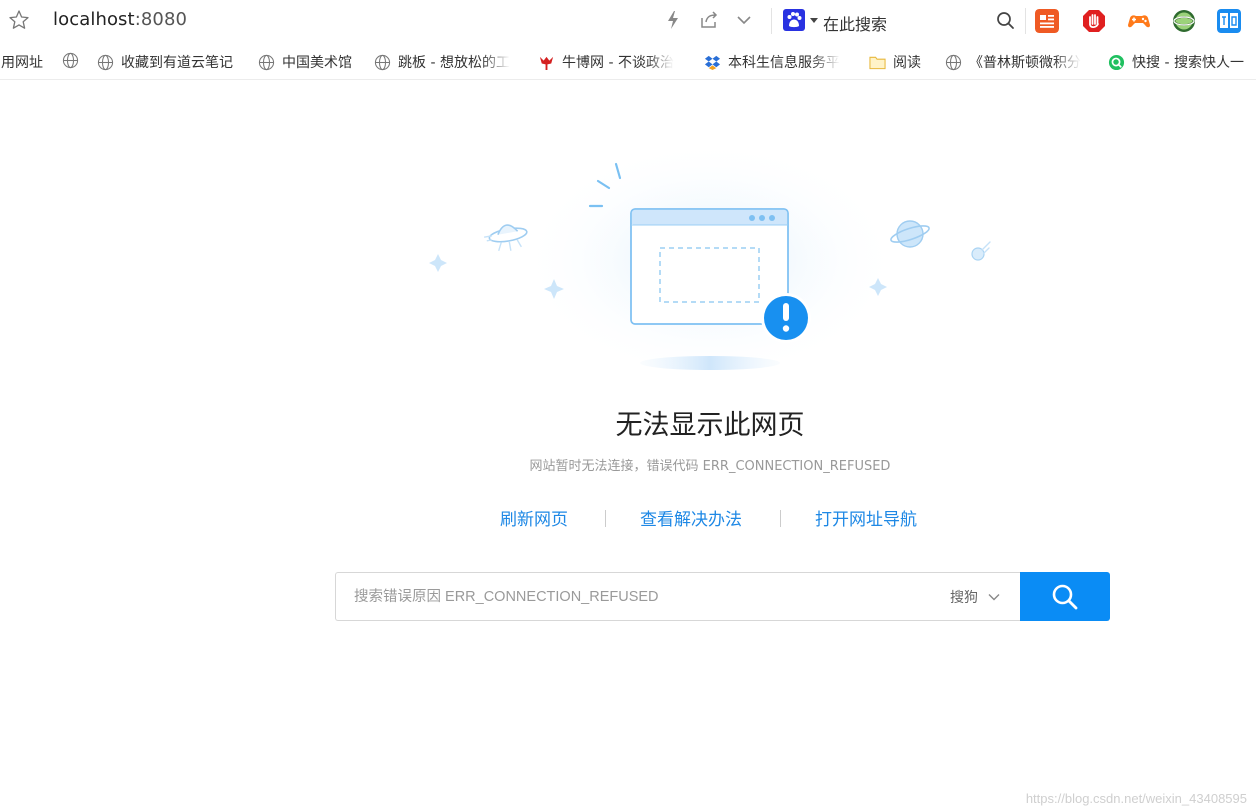 Image resolution: width=1256 pixels, height=811 pixels. I want to click on bookmark-item: 用网址, so click(22, 62).